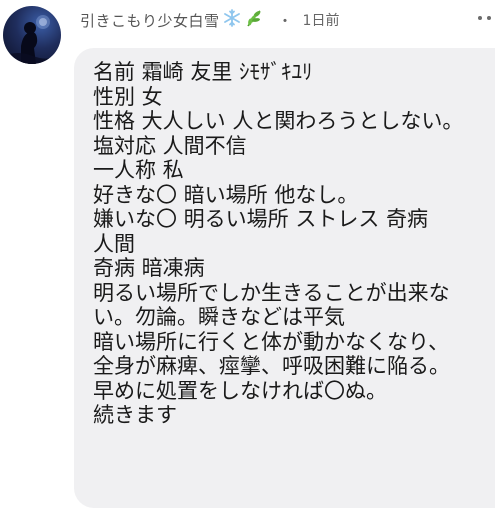 The image size is (495, 512). I want to click on comment-line: 人間, so click(114, 243).